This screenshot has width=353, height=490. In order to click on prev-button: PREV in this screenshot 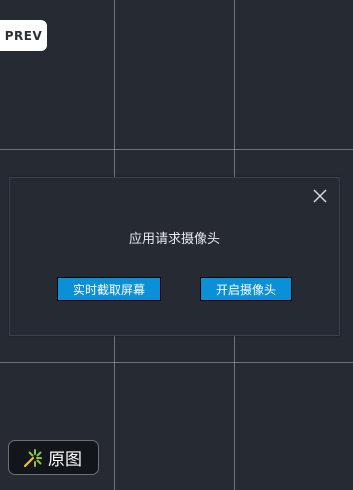, I will do `click(23, 35)`.